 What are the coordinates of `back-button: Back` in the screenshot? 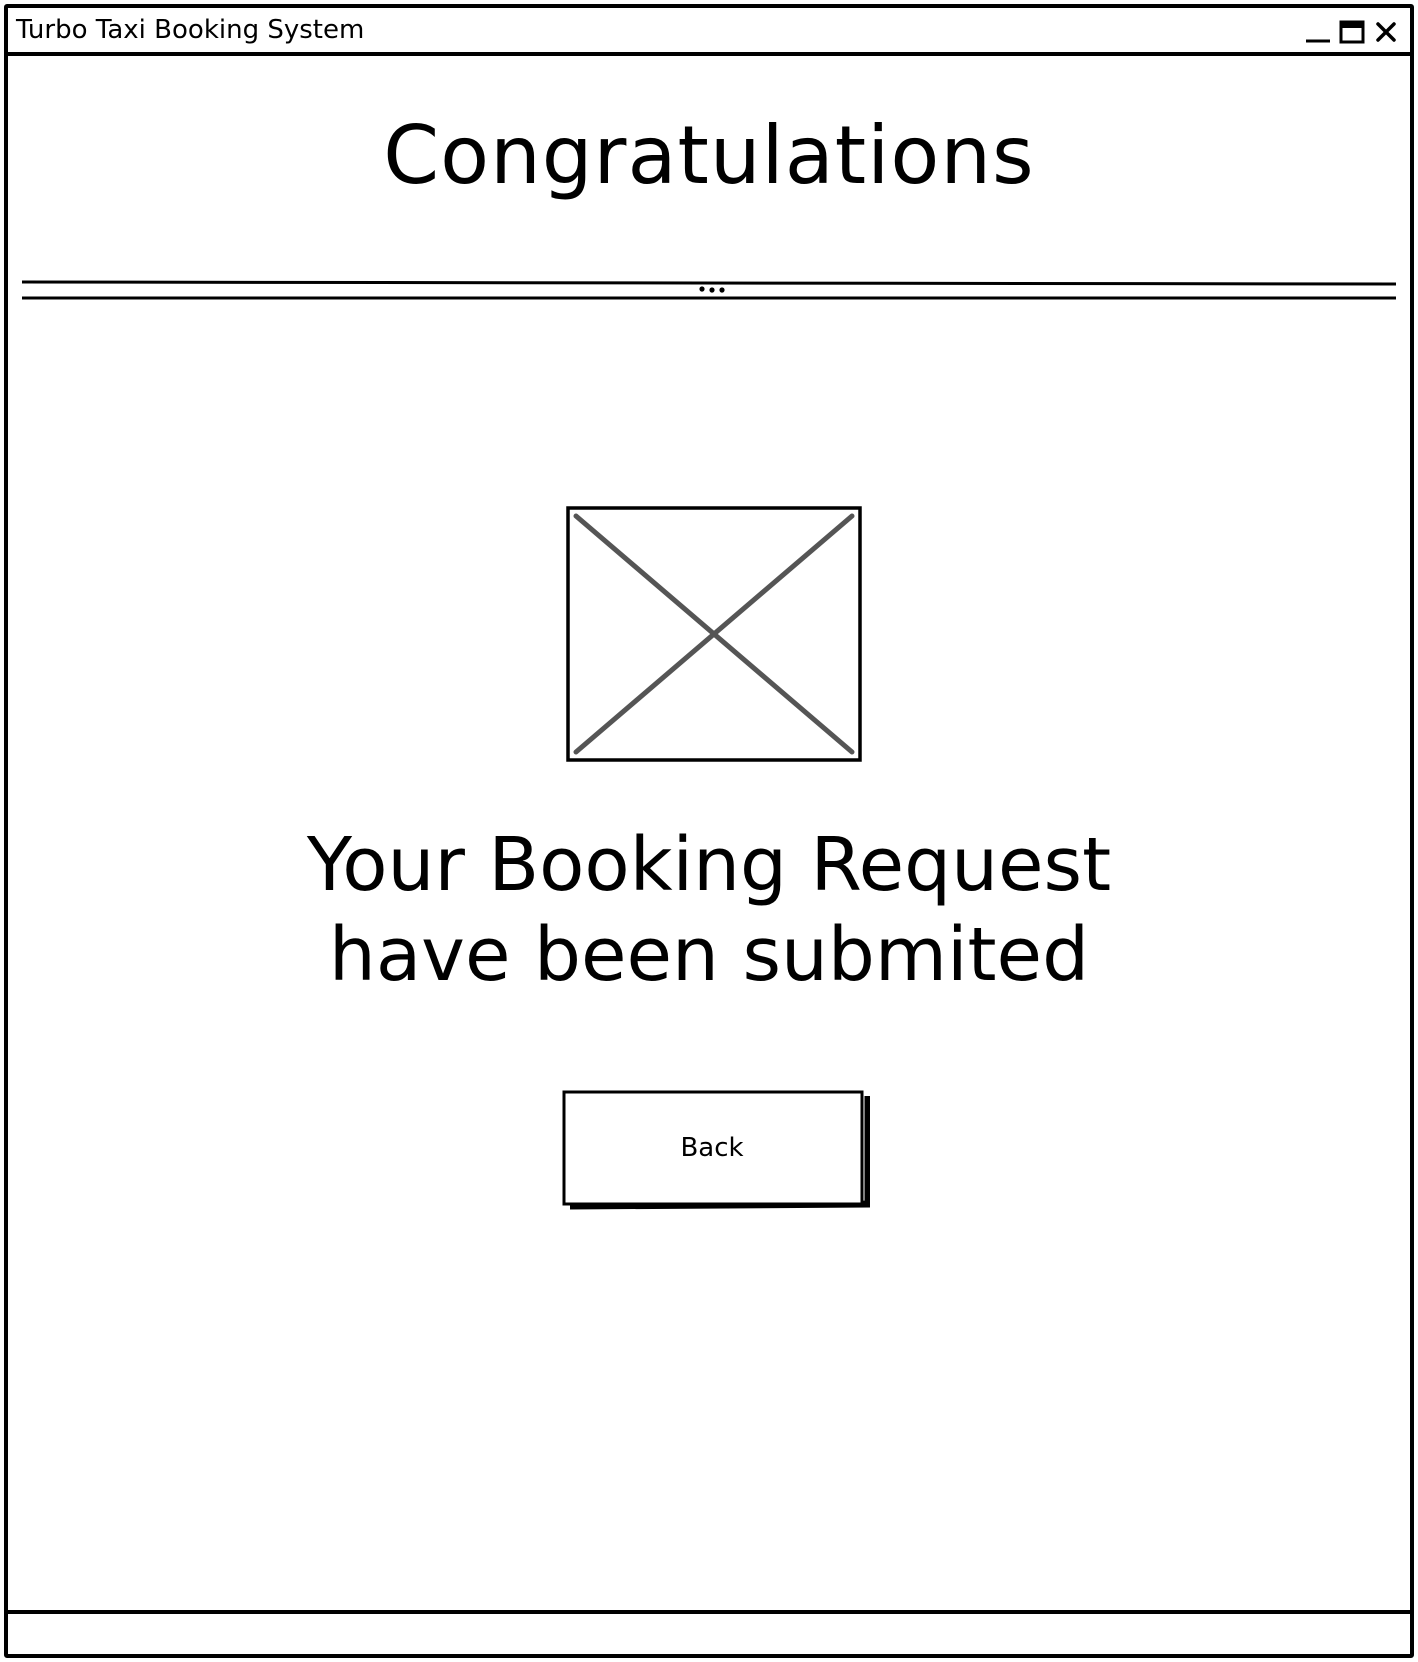 It's located at (716, 1152).